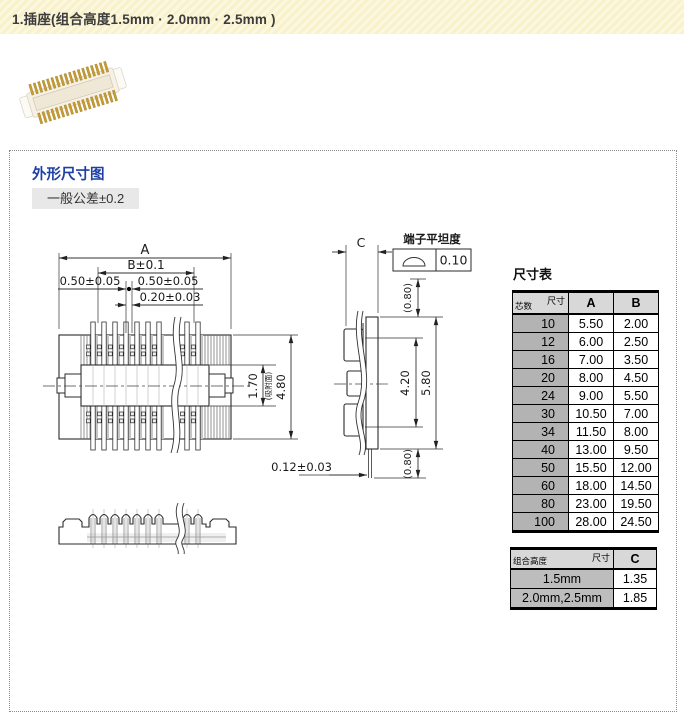  Describe the element at coordinates (636, 449) in the screenshot. I see `dim-b-cell: 9.50` at that location.